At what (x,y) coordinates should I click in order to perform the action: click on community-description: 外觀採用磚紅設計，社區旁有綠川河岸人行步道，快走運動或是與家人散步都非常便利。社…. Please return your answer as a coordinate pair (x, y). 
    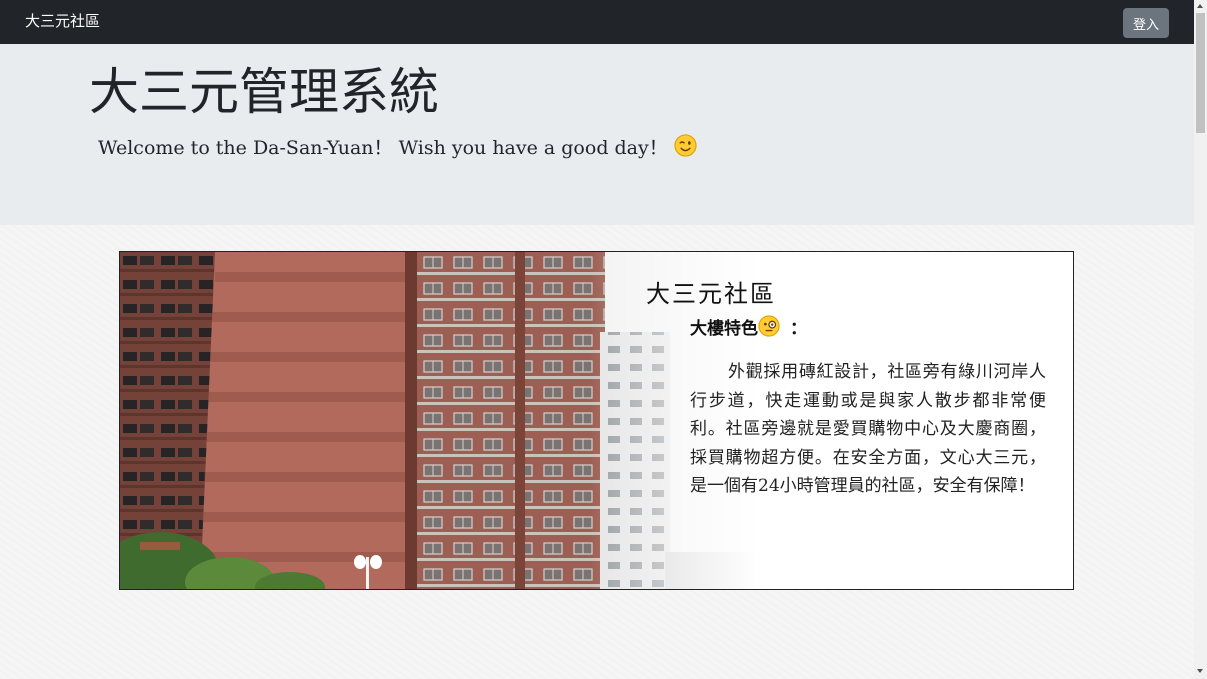
    Looking at the image, I should click on (868, 429).